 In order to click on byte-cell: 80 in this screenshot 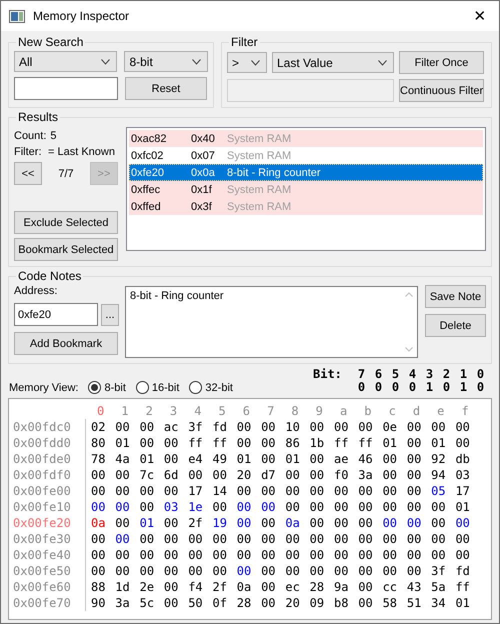, I will do `click(103, 443)`.